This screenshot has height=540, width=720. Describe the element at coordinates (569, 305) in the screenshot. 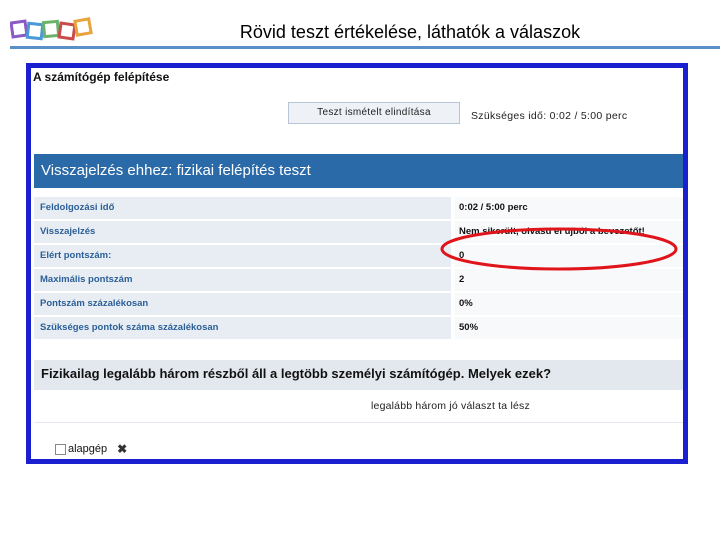

I see `row-value: 0%` at that location.